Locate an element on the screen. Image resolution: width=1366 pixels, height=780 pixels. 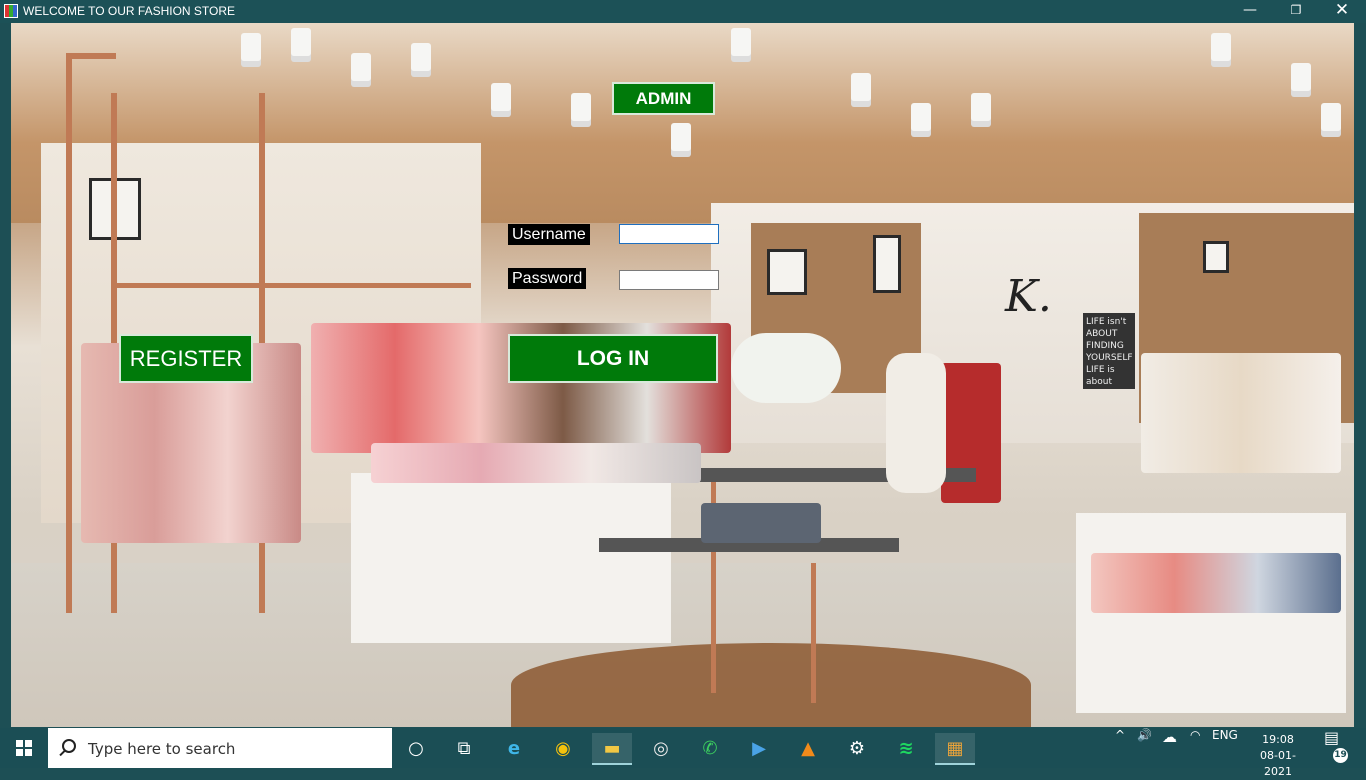
whatsapp-icon: ✆ is located at coordinates (710, 749).